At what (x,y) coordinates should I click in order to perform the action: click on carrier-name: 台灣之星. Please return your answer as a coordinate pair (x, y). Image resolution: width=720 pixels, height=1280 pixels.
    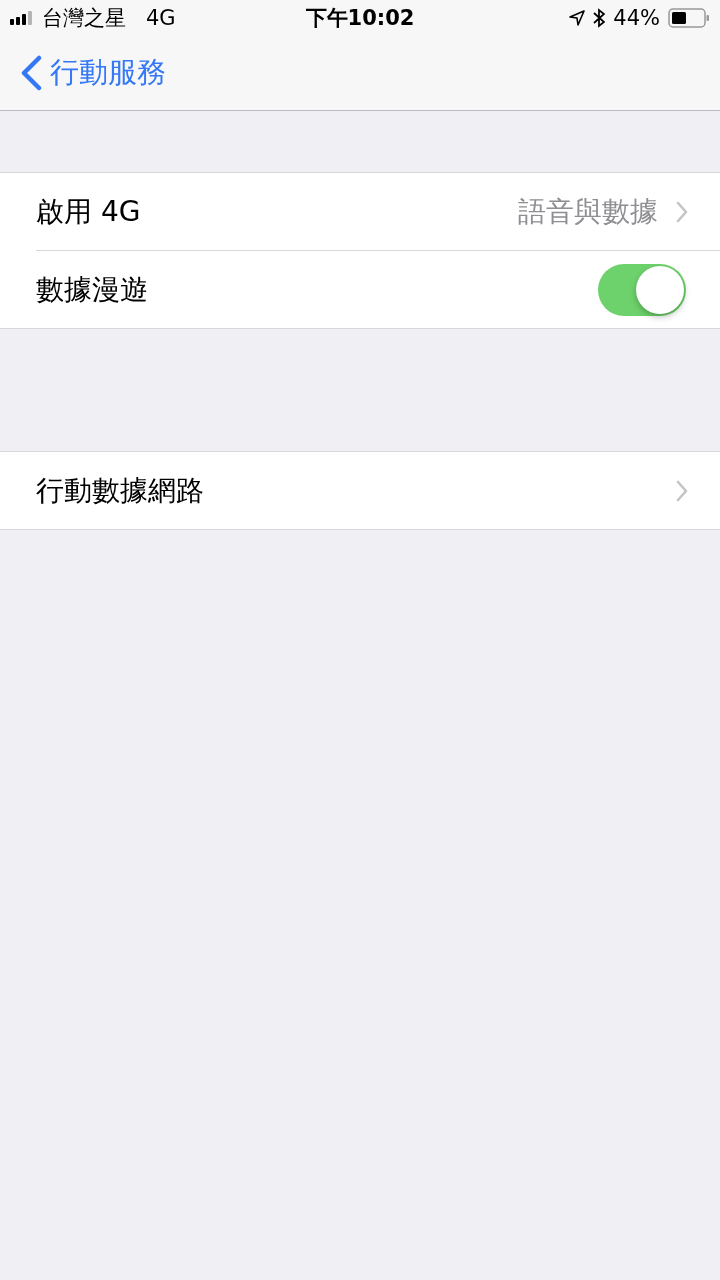
    Looking at the image, I should click on (84, 18).